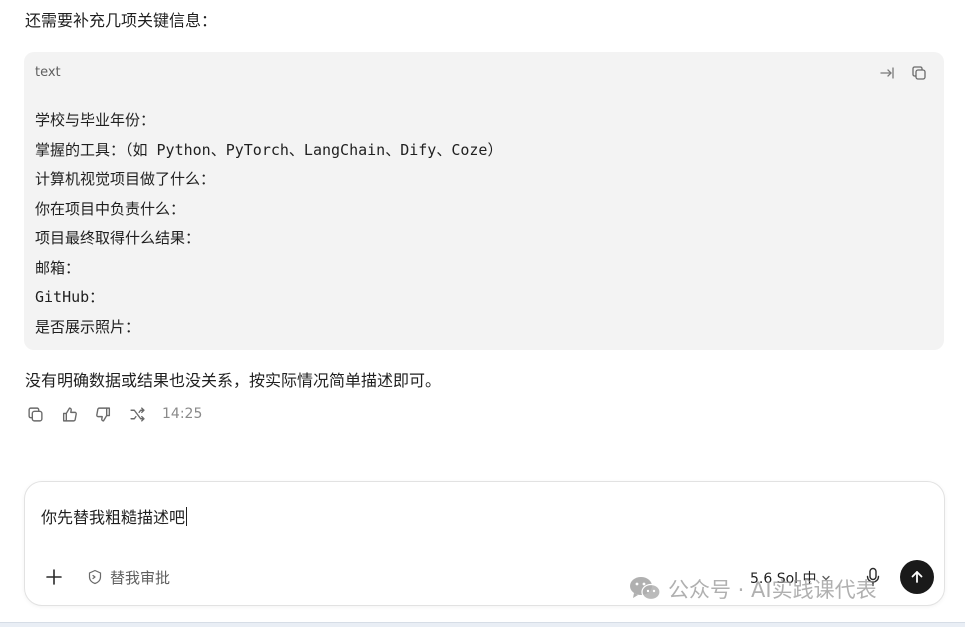 Image resolution: width=965 pixels, height=627 pixels. Describe the element at coordinates (140, 577) in the screenshot. I see `approve-for-me-label: 替我审批` at that location.